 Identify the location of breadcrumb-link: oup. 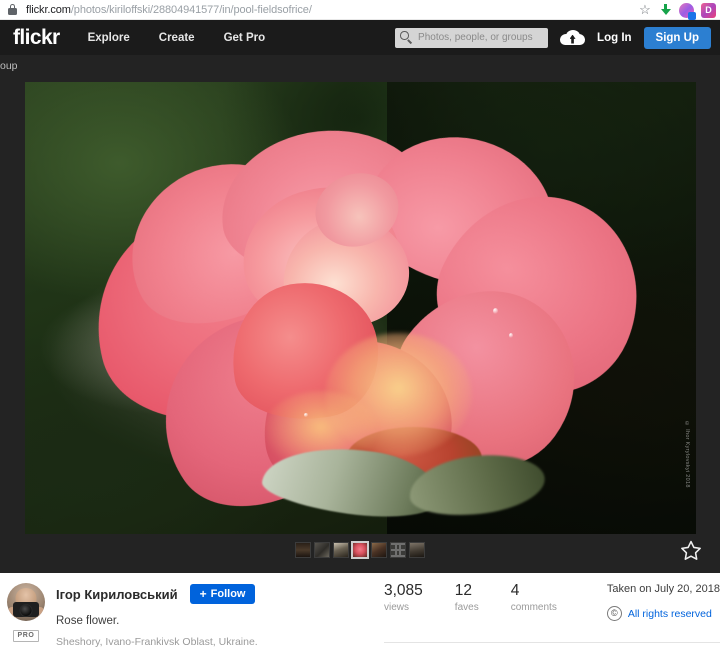
(9, 66).